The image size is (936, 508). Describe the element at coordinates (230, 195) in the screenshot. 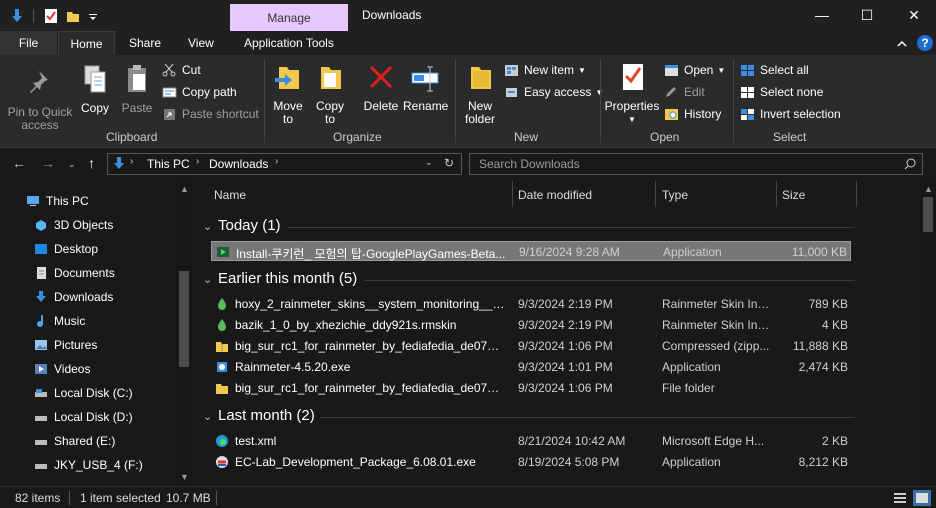

I see `column-header-name: Name` at that location.